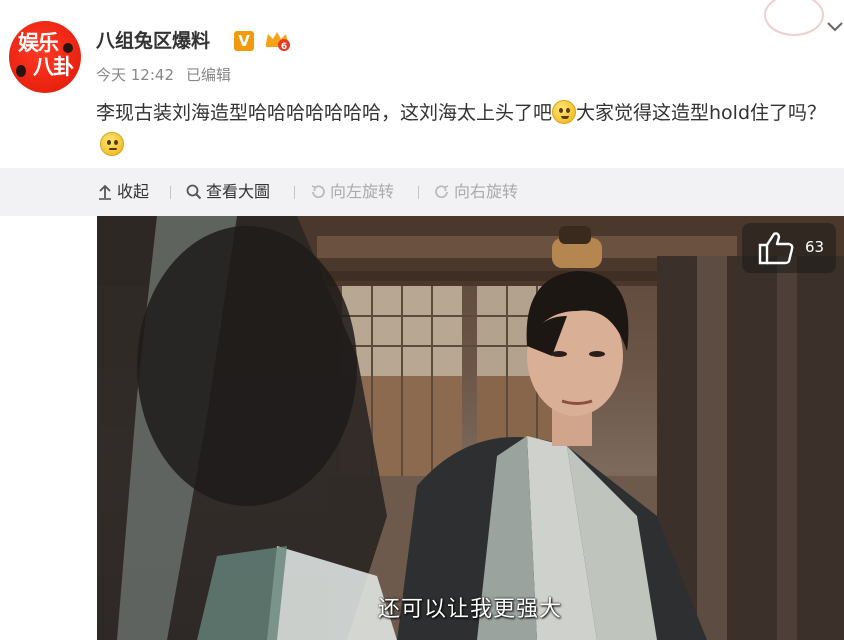 The image size is (844, 640). Describe the element at coordinates (701, 113) in the screenshot. I see `post-text-part2: 大家觉得这造型hold住了吗？` at that location.